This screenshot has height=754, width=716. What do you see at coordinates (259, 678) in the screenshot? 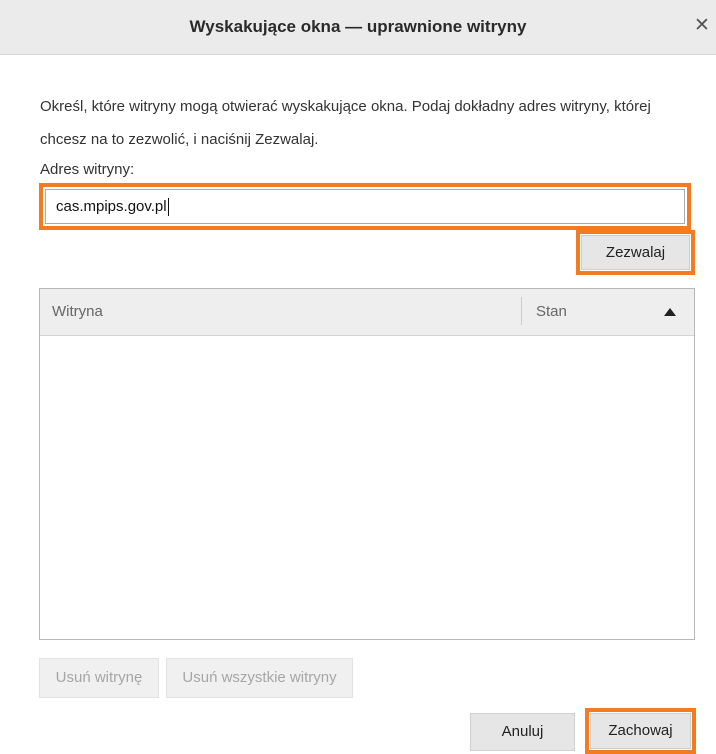
I see `remove-all-sites-button: Usuń wszystkie witryny` at bounding box center [259, 678].